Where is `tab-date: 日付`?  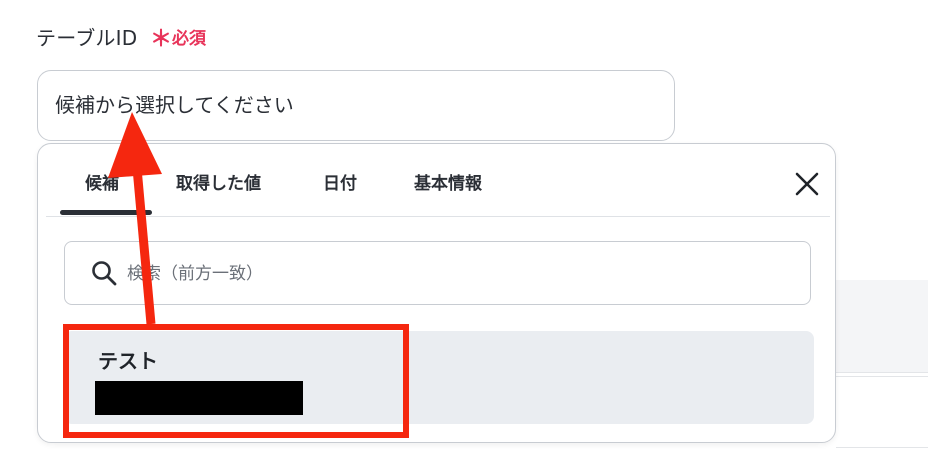
tab-date: 日付 is located at coordinates (340, 184).